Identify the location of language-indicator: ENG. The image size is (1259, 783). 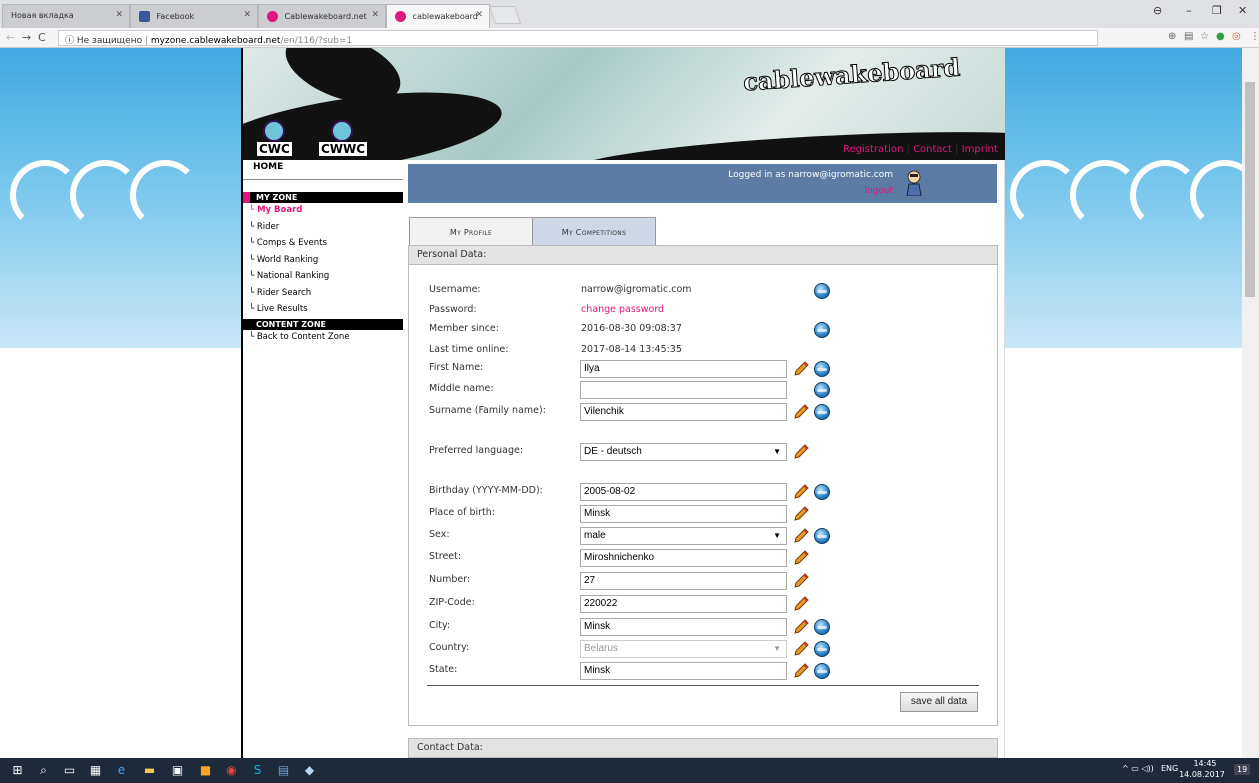
(1169, 768).